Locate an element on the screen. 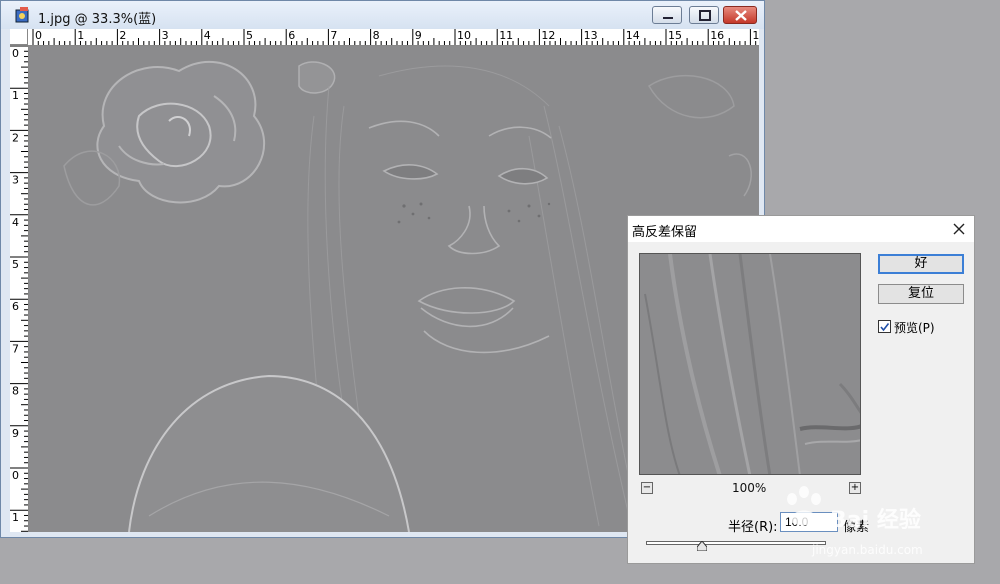 This screenshot has width=1000, height=584. close-button is located at coordinates (740, 15).